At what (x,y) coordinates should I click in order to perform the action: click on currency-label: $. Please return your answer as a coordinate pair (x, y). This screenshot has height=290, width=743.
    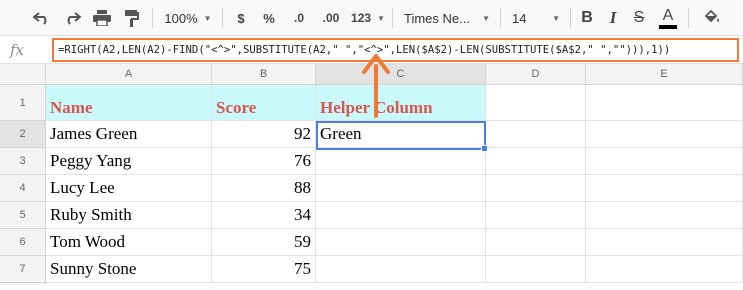
    Looking at the image, I should click on (241, 18).